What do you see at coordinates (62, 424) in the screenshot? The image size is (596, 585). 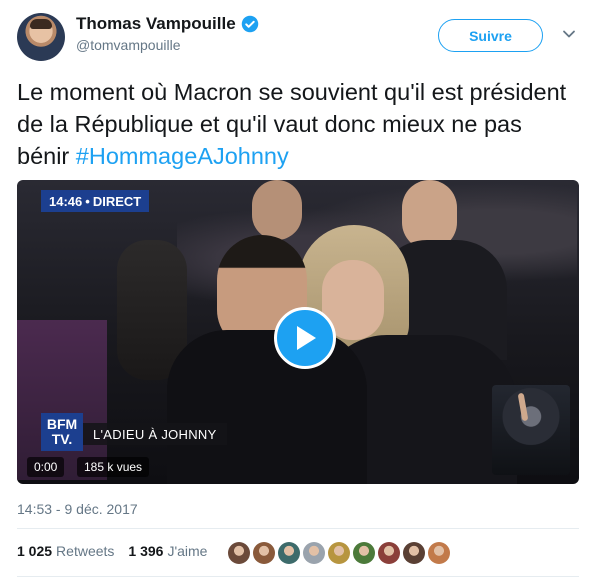 I see `channel-logo-line1: BFM` at bounding box center [62, 424].